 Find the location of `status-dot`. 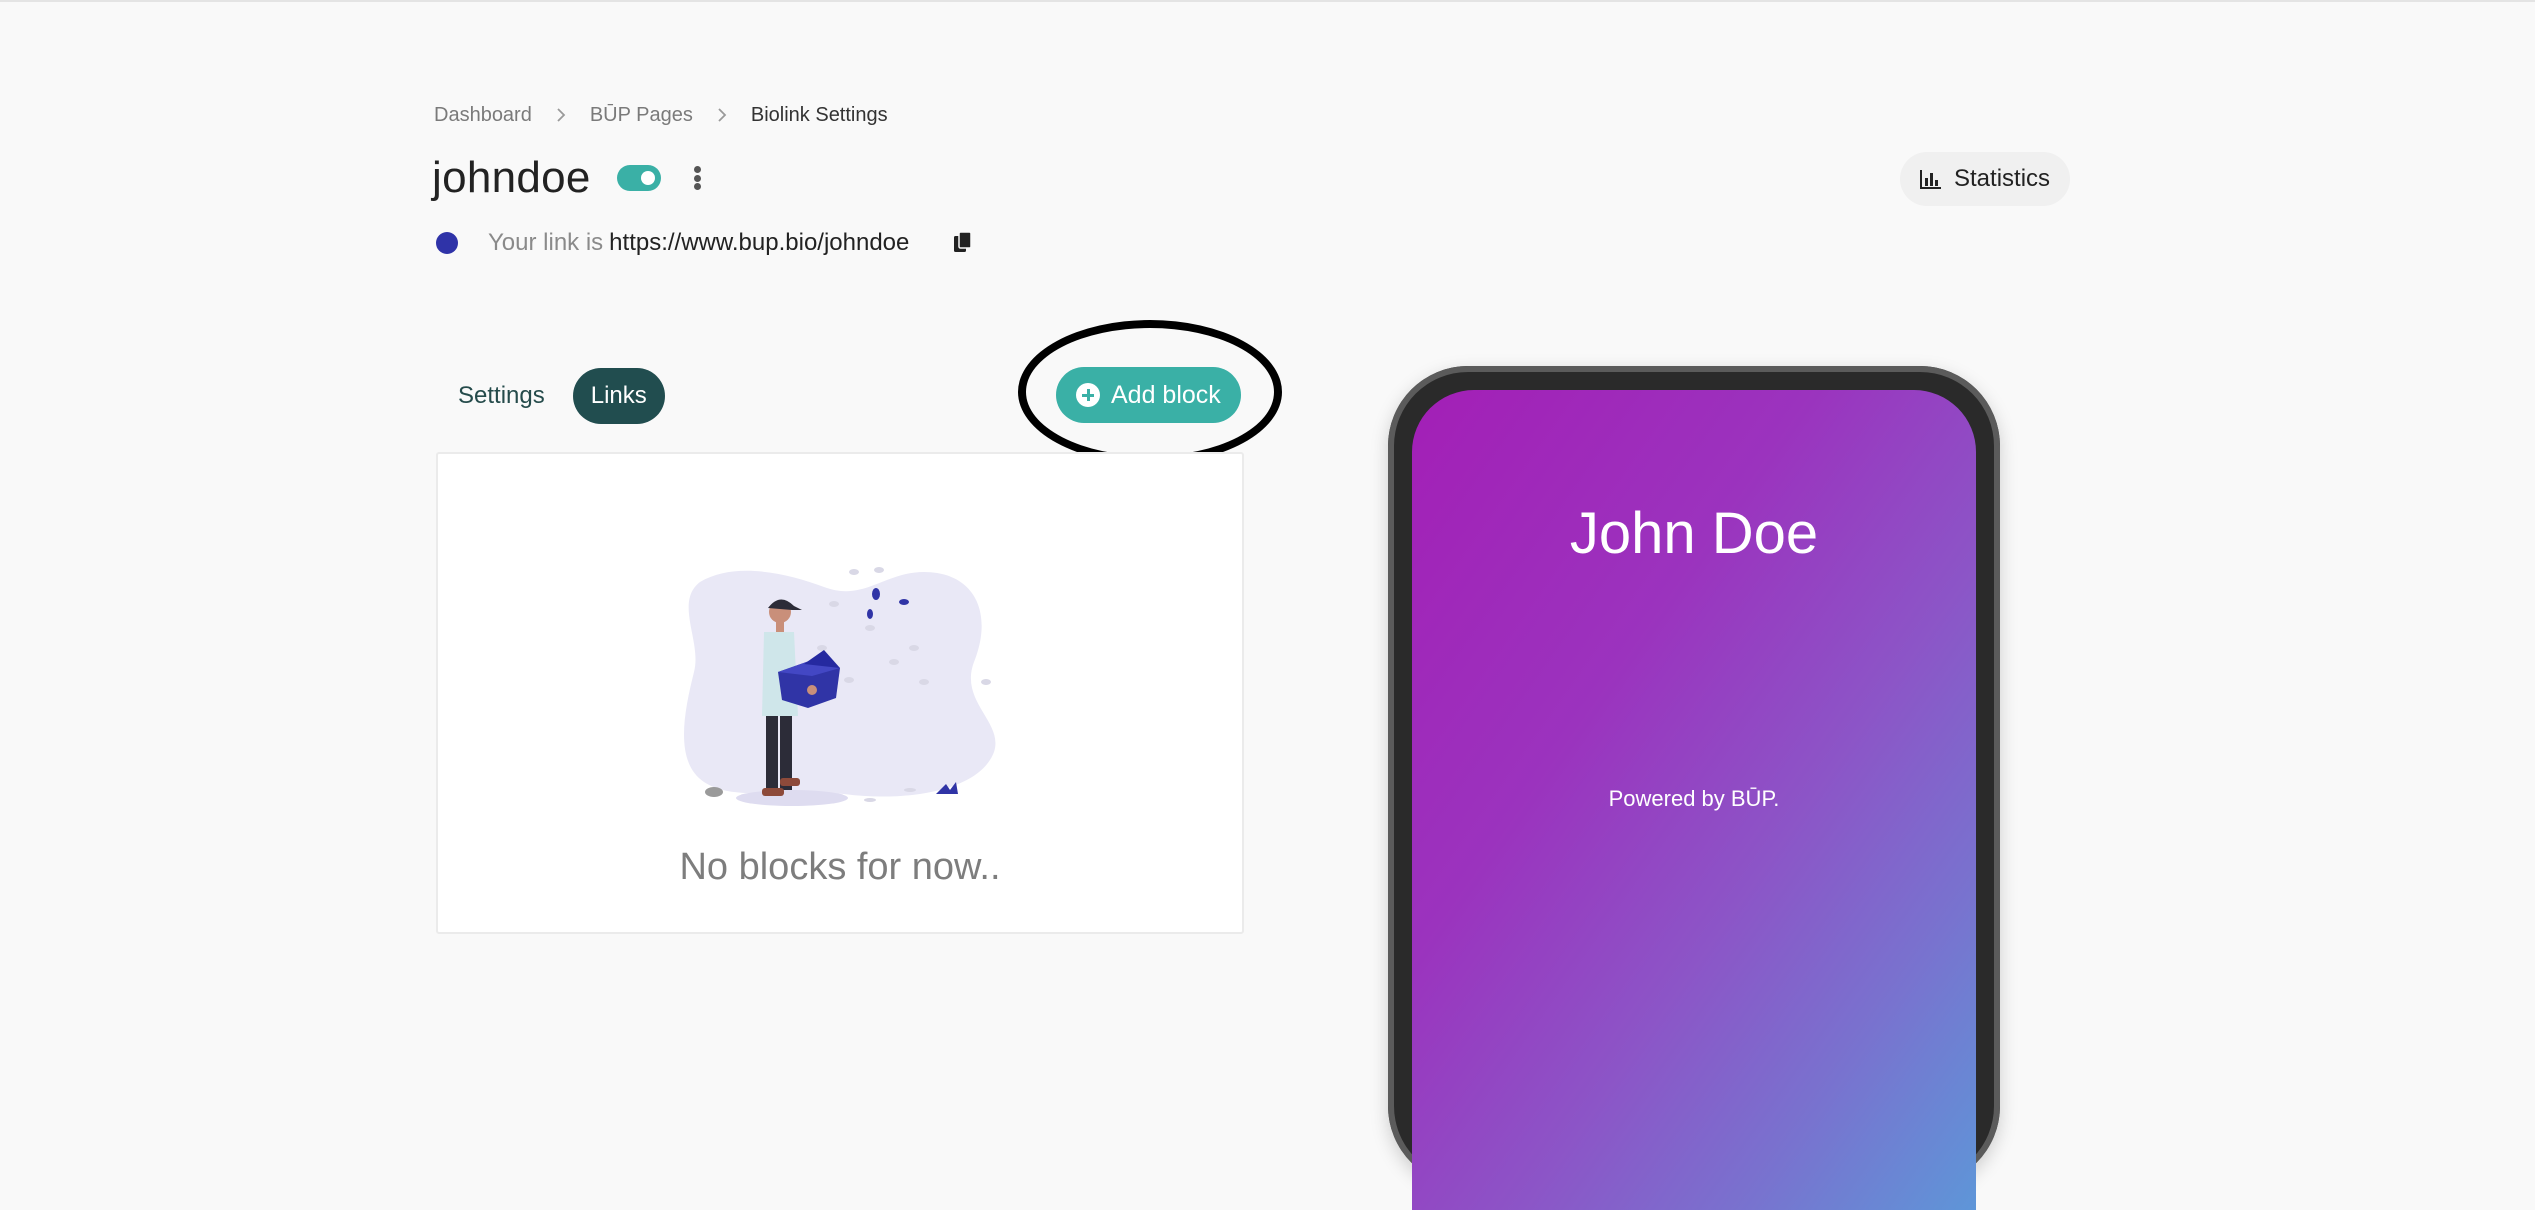

status-dot is located at coordinates (447, 243).